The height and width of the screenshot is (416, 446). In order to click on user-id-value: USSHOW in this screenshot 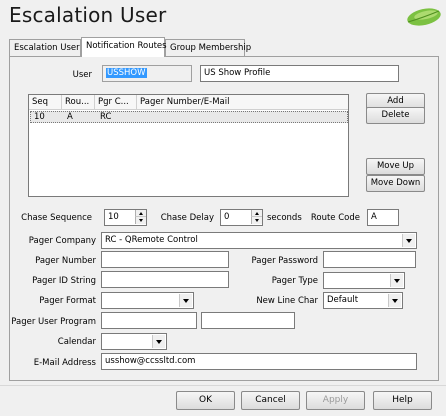, I will do `click(126, 73)`.